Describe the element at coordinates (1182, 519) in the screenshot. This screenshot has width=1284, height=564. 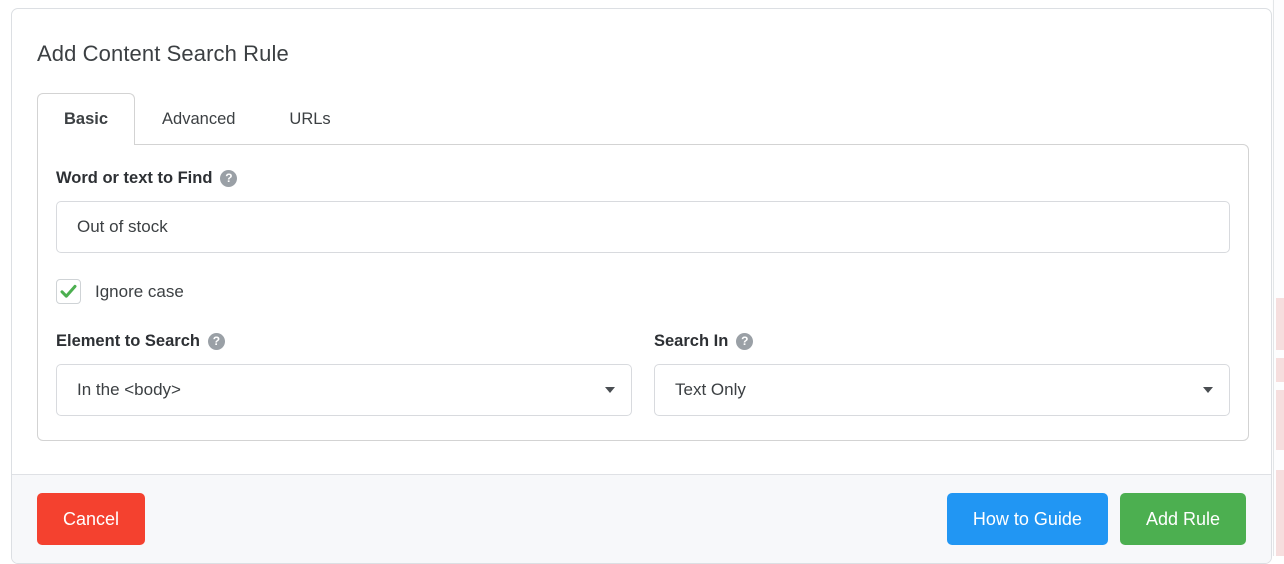
I see `add-rule-button: Add Rule` at that location.